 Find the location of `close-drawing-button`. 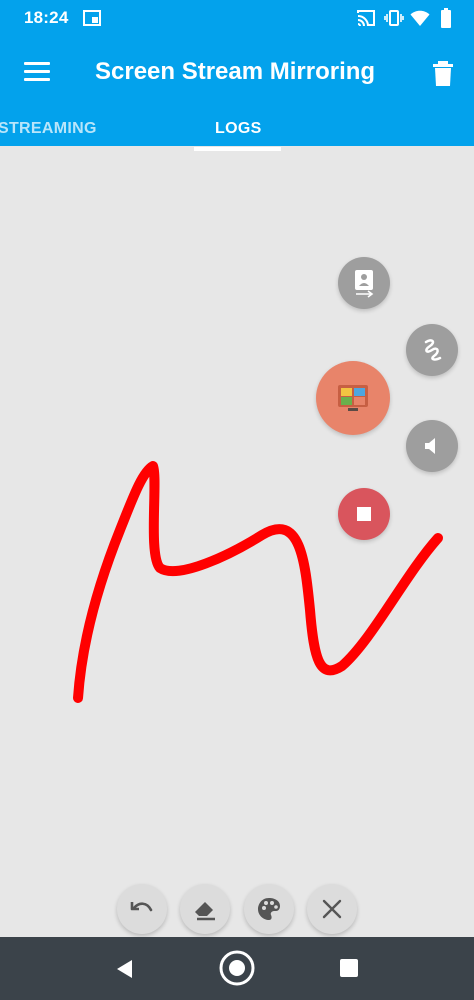

close-drawing-button is located at coordinates (332, 909).